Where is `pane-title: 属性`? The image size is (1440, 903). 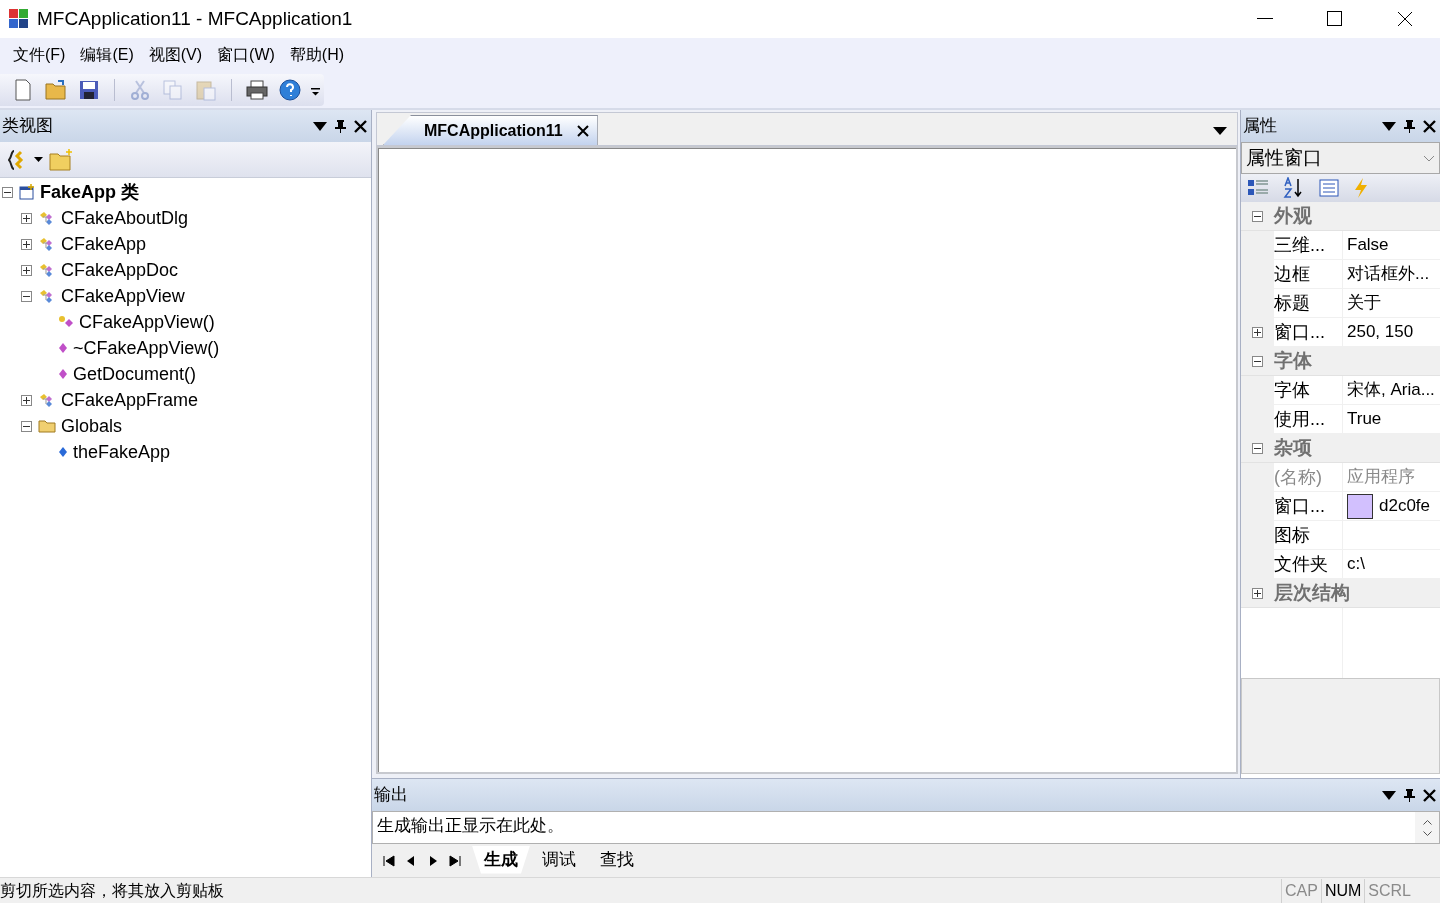
pane-title: 属性 is located at coordinates (1260, 126).